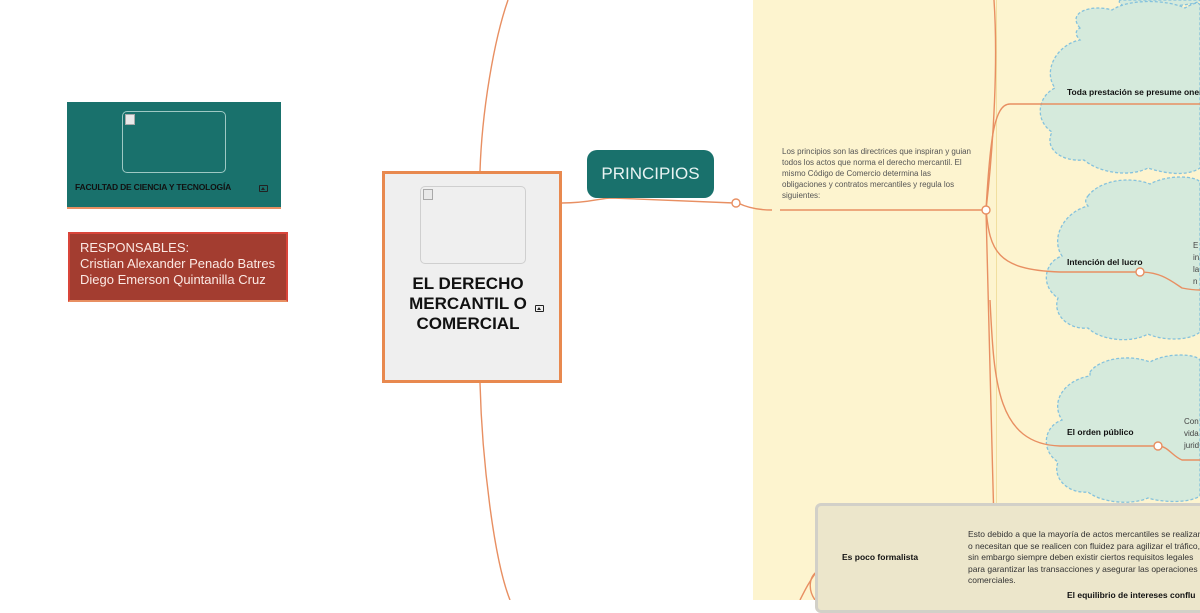 The height and width of the screenshot is (613, 1200). I want to click on side-text-line: in, so click(1196, 257).